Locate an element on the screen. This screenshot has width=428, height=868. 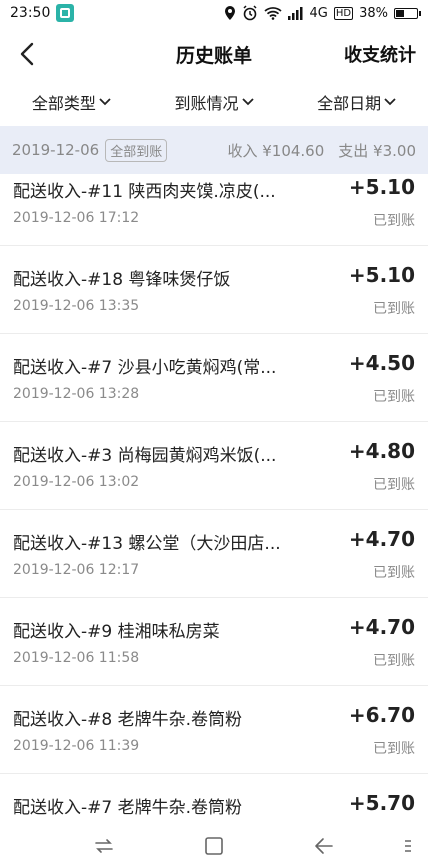
clock: 23:50 is located at coordinates (30, 13).